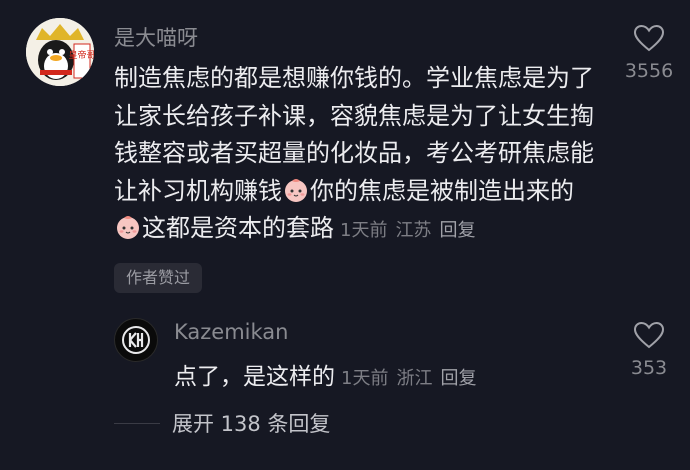  I want to click on reply-text: 点了，是这样的, so click(254, 377).